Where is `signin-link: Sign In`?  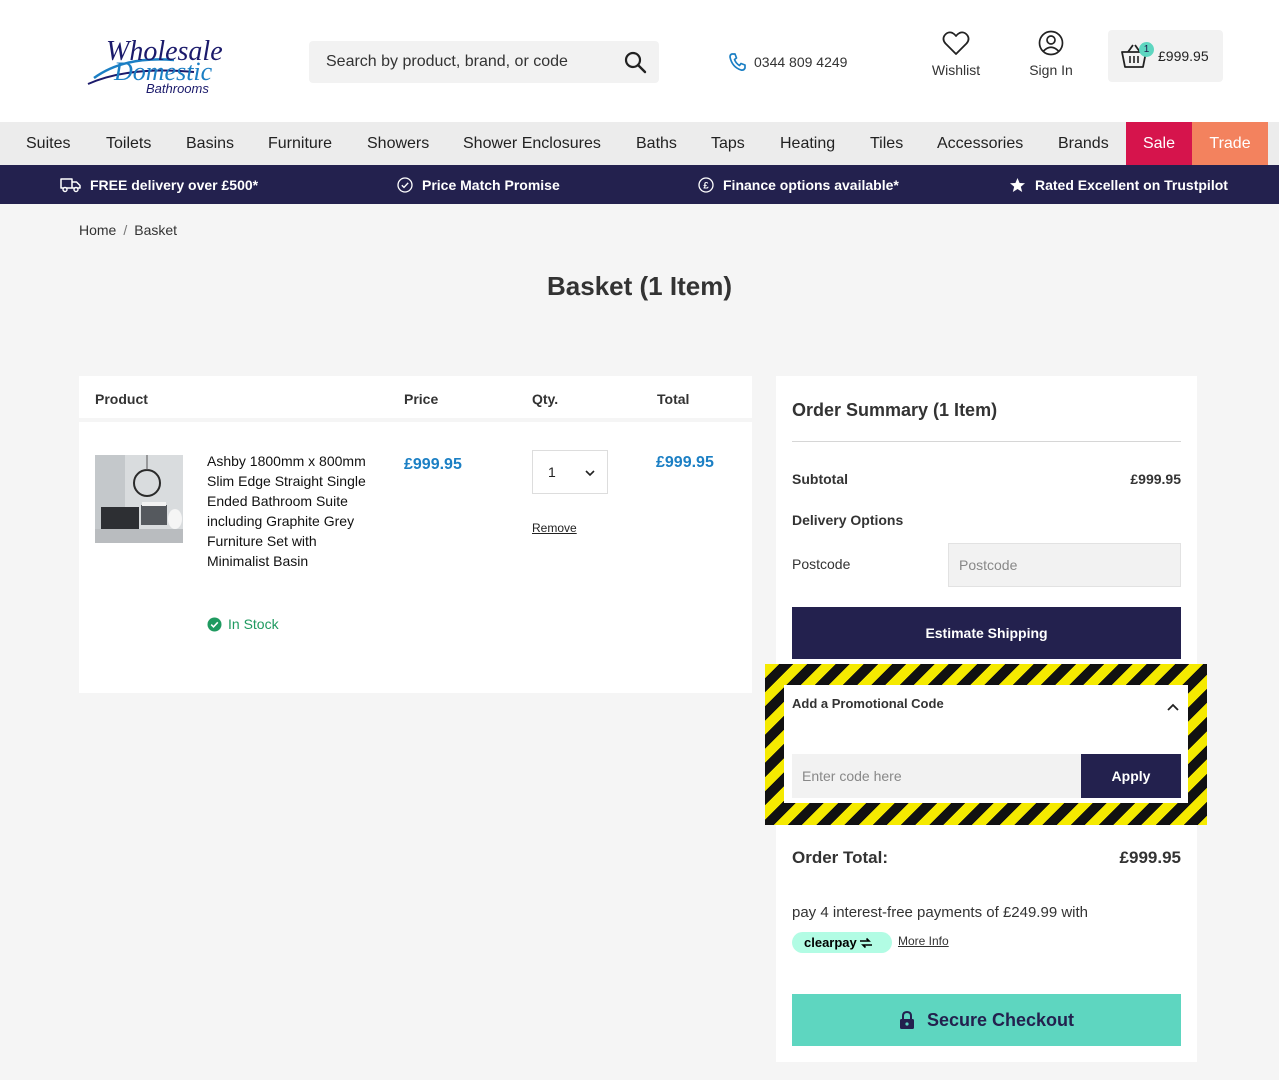
signin-link: Sign In is located at coordinates (1051, 54).